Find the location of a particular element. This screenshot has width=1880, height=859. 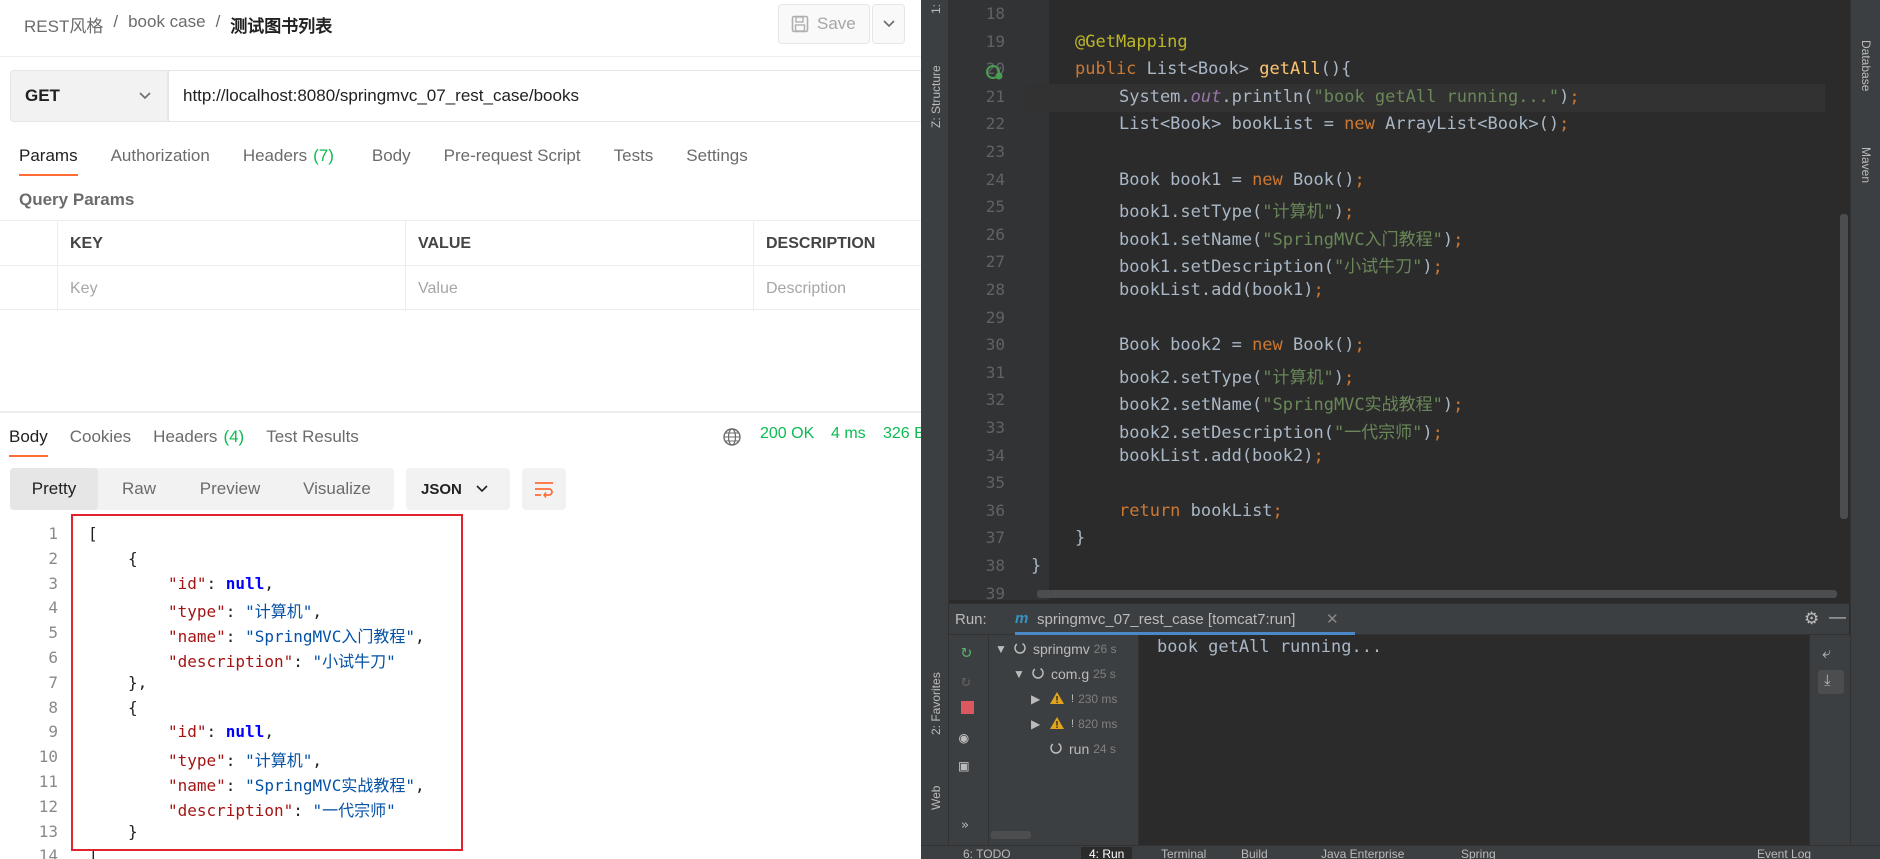

format-select: JSON is located at coordinates (458, 489).